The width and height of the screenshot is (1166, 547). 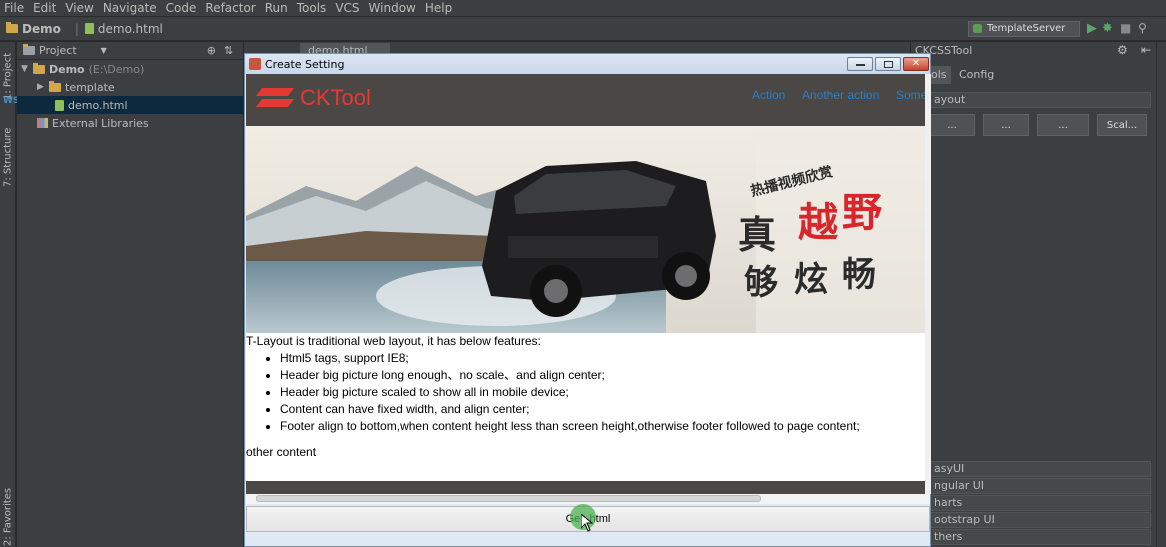 I want to click on nav-another-action-link: Another action, so click(x=840, y=95).